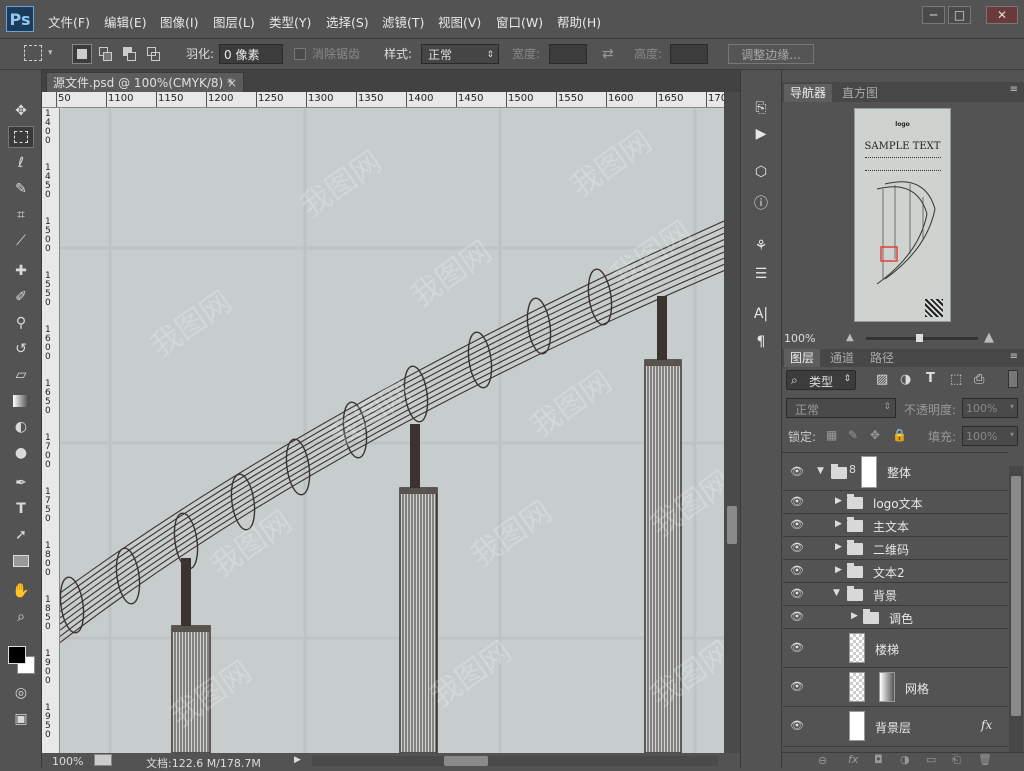 Image resolution: width=1024 pixels, height=771 pixels. I want to click on move-tool-icon: ✥, so click(21, 111).